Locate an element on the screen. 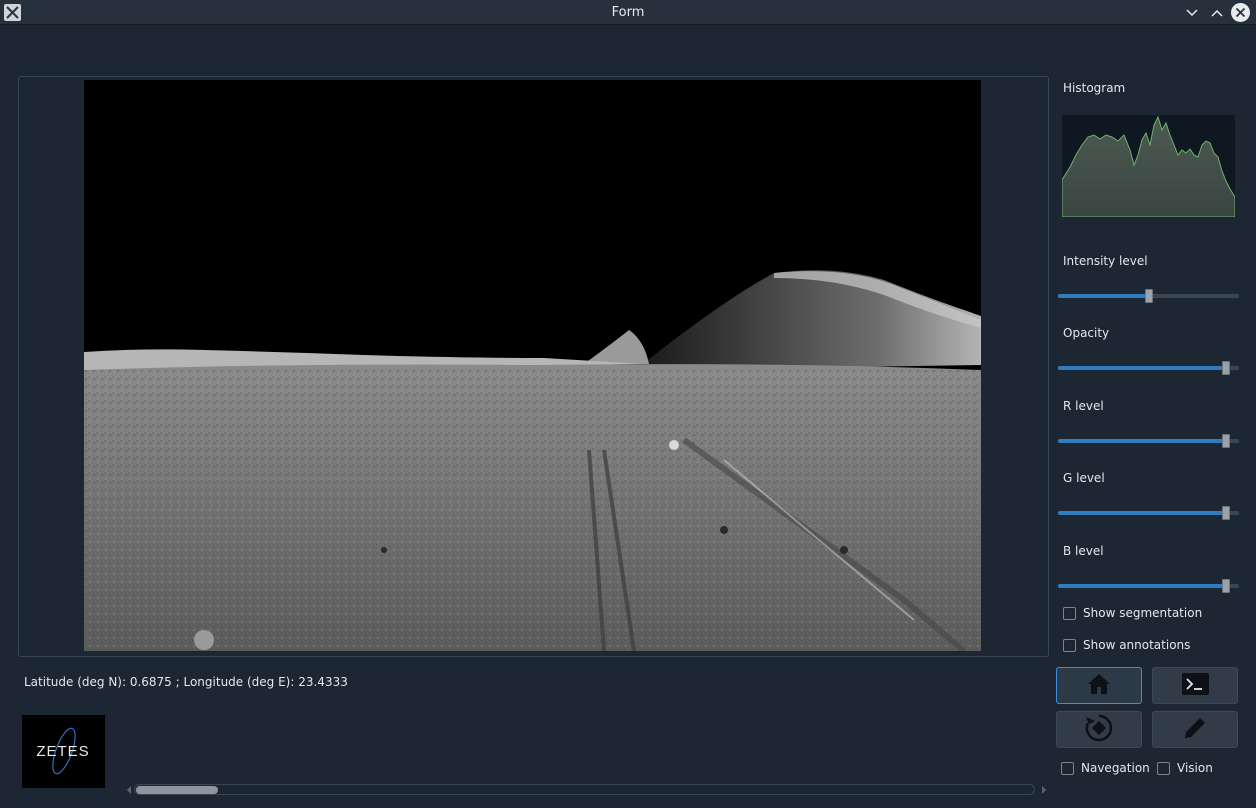 This screenshot has height=808, width=1256. home-icon is located at coordinates (1099, 685).